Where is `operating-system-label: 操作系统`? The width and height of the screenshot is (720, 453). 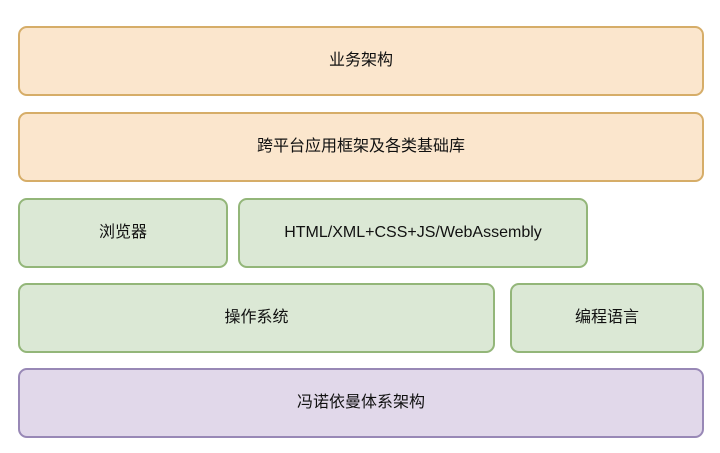
operating-system-label: 操作系统 is located at coordinates (256, 318).